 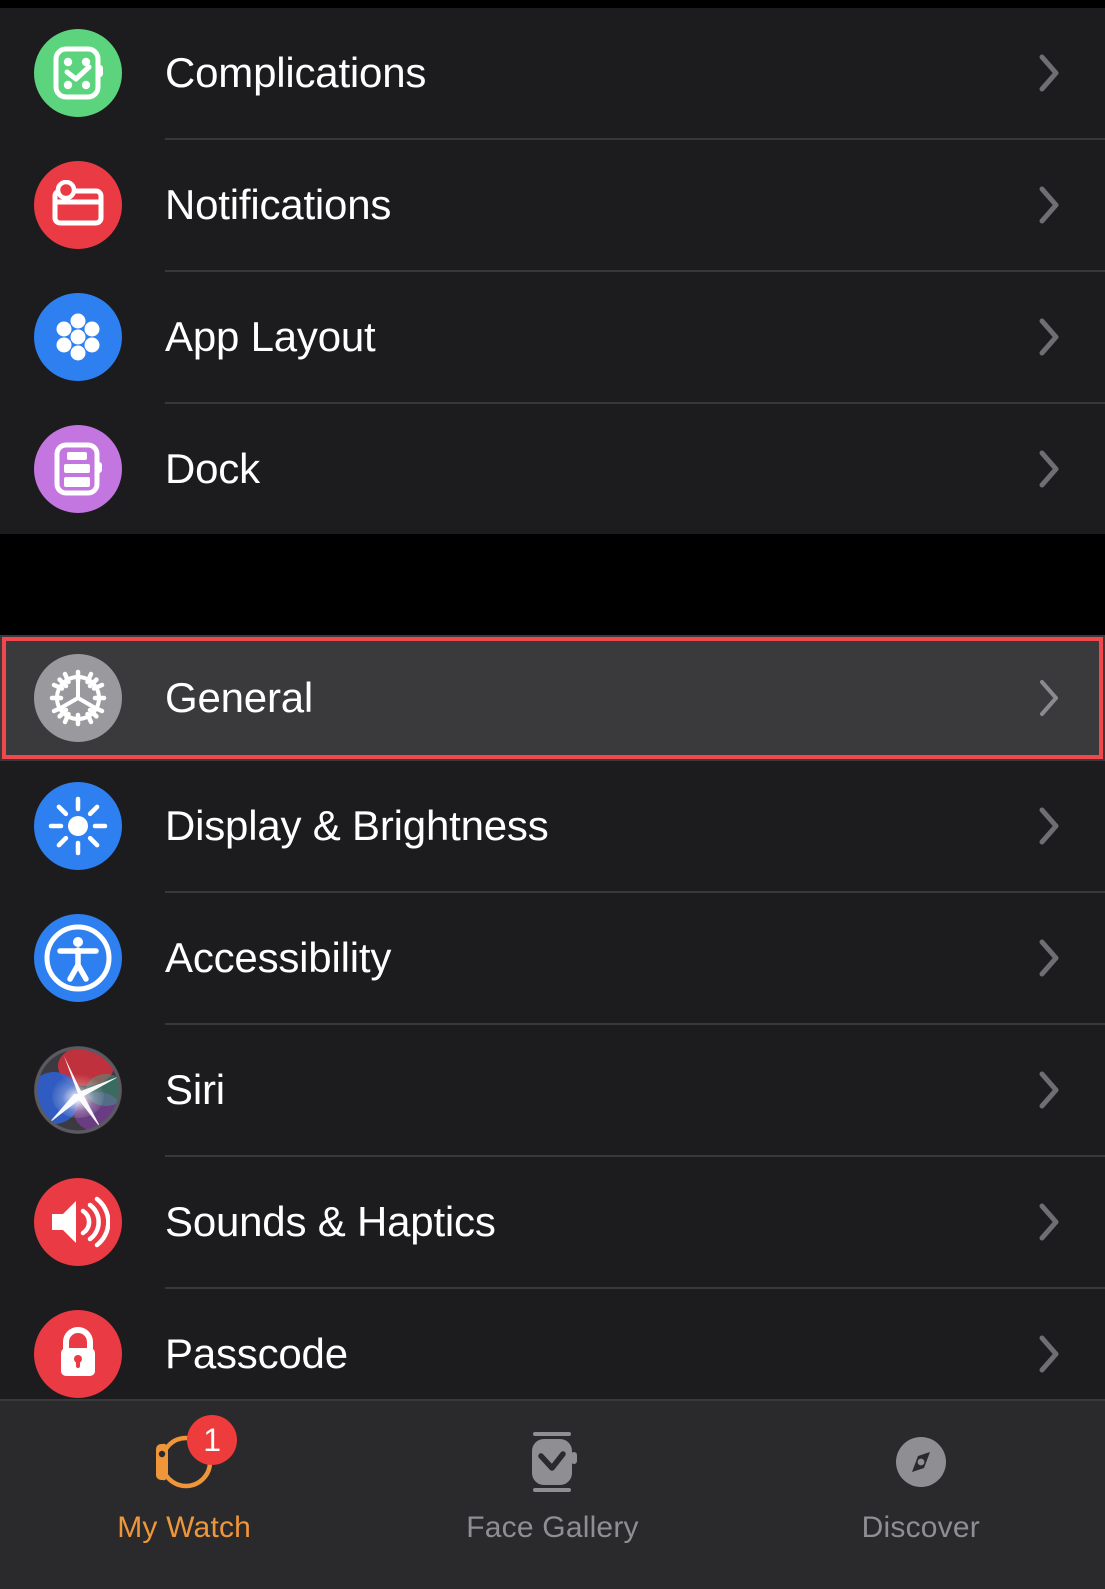 What do you see at coordinates (552, 1090) in the screenshot?
I see `settings-row-siri: Siri` at bounding box center [552, 1090].